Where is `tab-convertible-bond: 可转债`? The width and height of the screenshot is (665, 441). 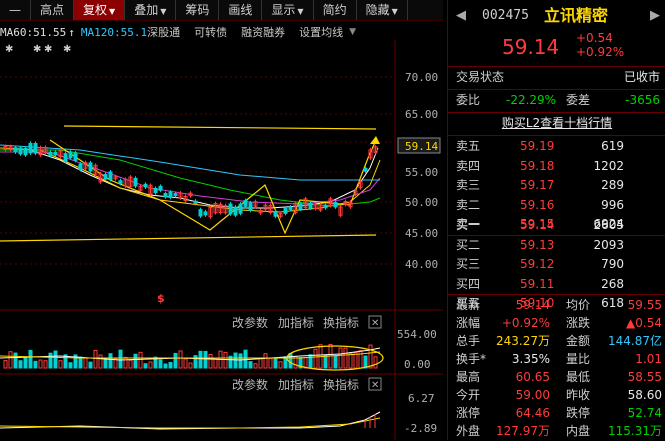
tab-convertible-bond: 可转债 is located at coordinates (210, 32).